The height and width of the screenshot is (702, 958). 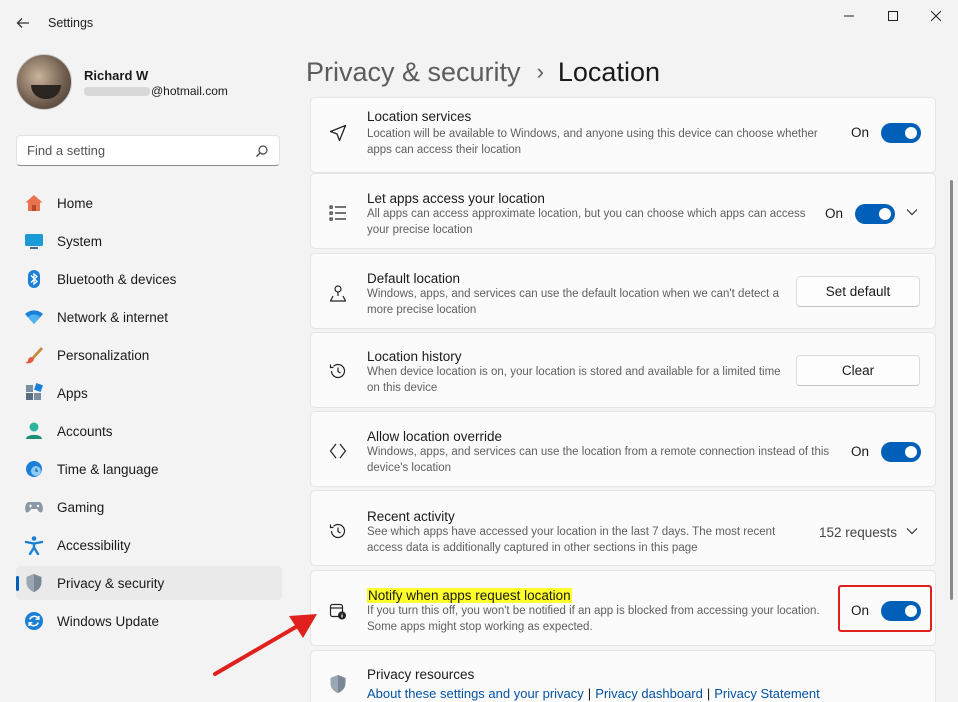 I want to click on breadcrumb-parent: Privacy & security, so click(x=413, y=72).